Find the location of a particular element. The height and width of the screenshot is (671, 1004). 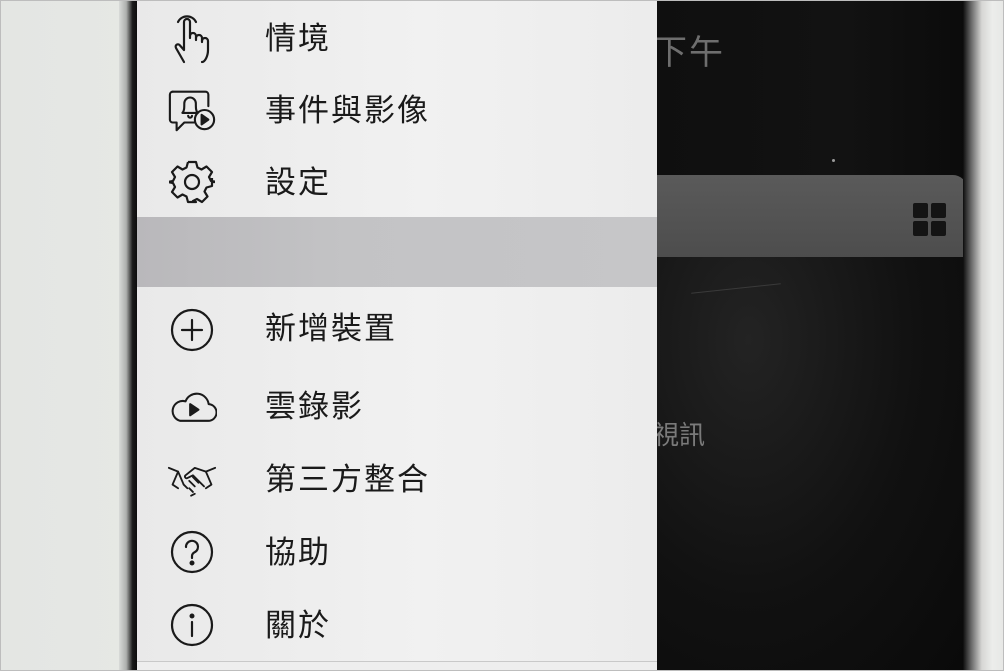

device-bezel-right is located at coordinates (983, 335).